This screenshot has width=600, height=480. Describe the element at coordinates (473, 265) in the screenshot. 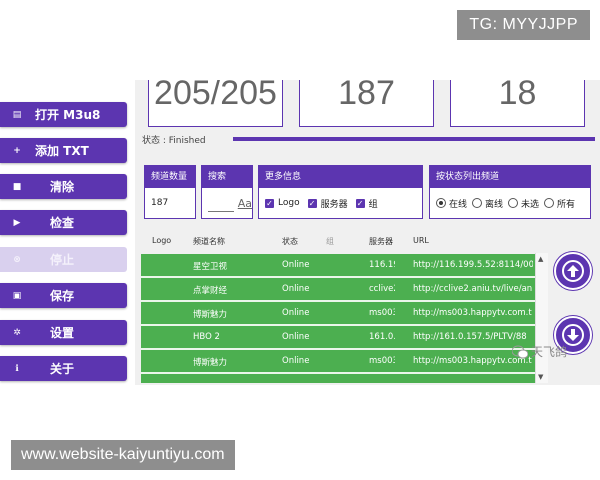

I see `row-url: http://116.199.5.52:8114/00` at that location.